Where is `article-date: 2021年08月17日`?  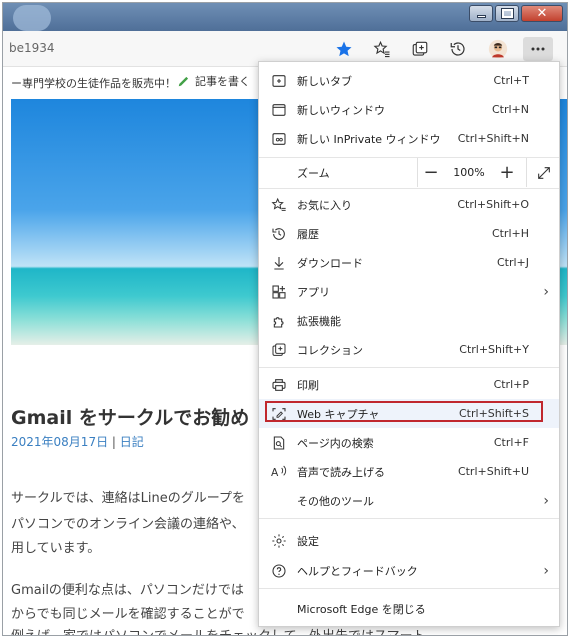
article-date: 2021年08月17日 is located at coordinates (59, 442).